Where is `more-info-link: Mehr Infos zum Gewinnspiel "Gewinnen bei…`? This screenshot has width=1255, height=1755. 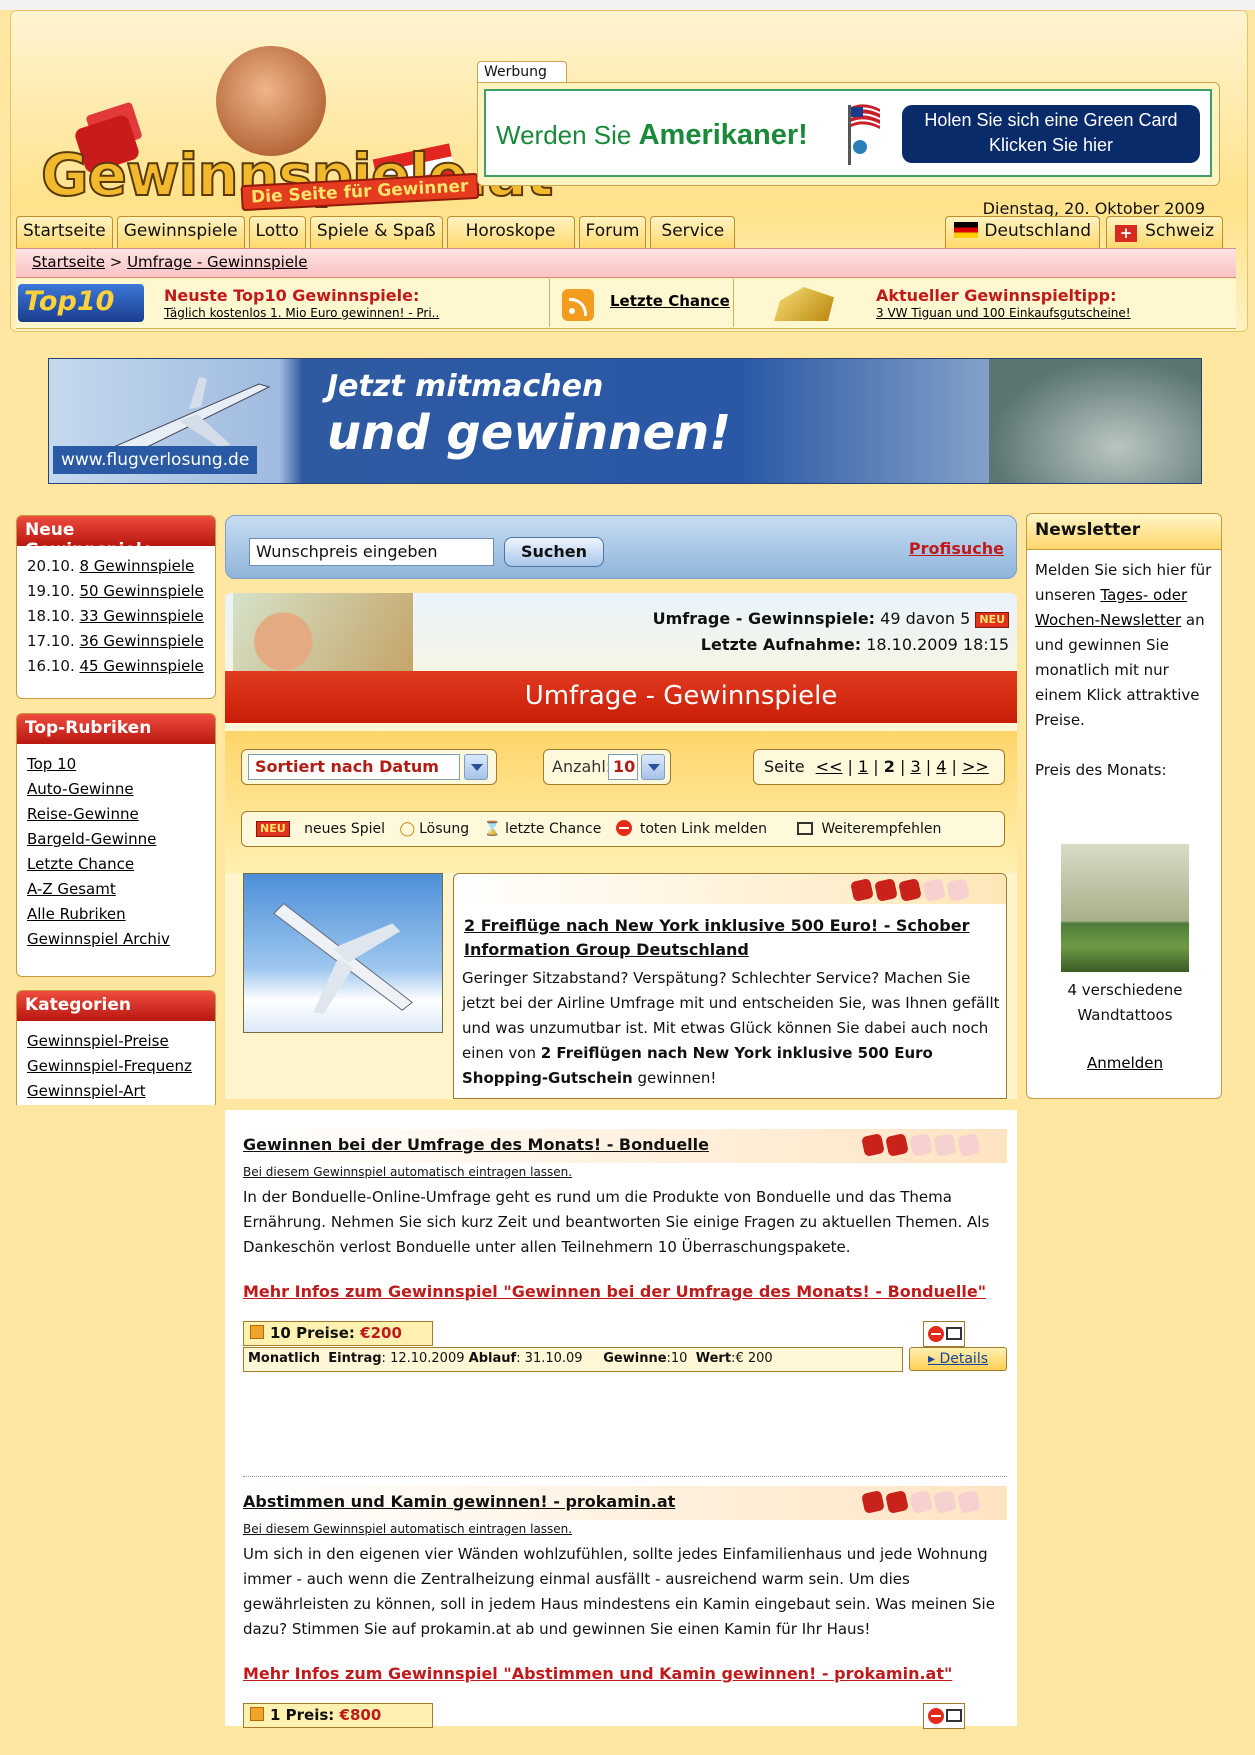
more-info-link: Mehr Infos zum Gewinnspiel "Gewinnen bei… is located at coordinates (625, 1291).